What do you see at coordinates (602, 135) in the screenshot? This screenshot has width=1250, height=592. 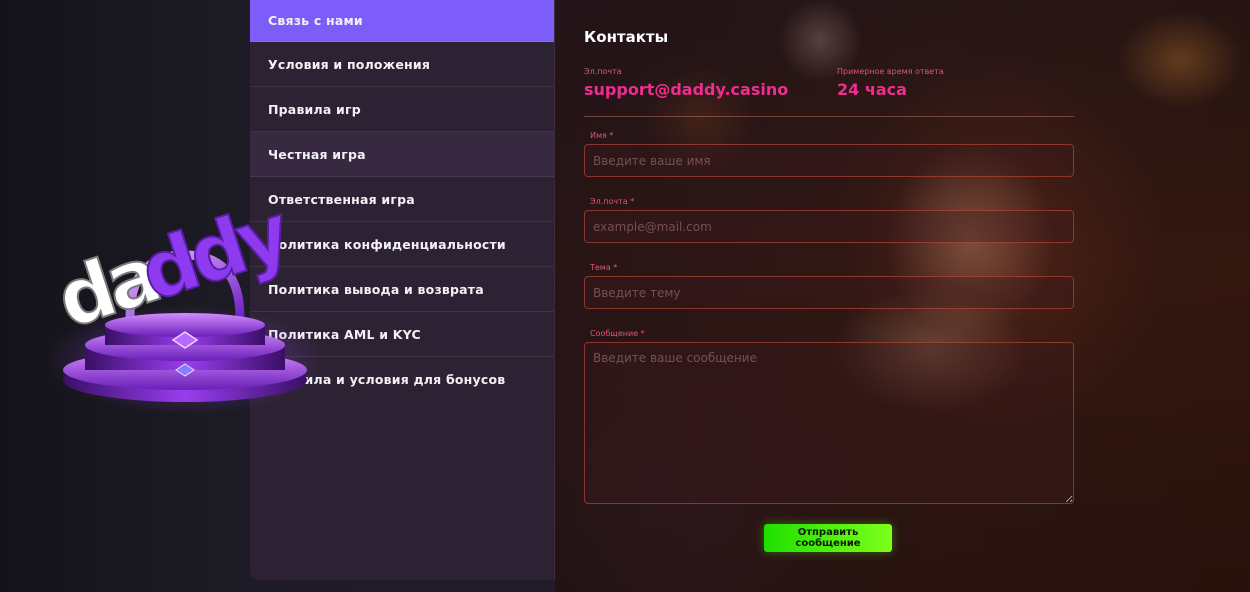 I see `name-label: Имя *` at bounding box center [602, 135].